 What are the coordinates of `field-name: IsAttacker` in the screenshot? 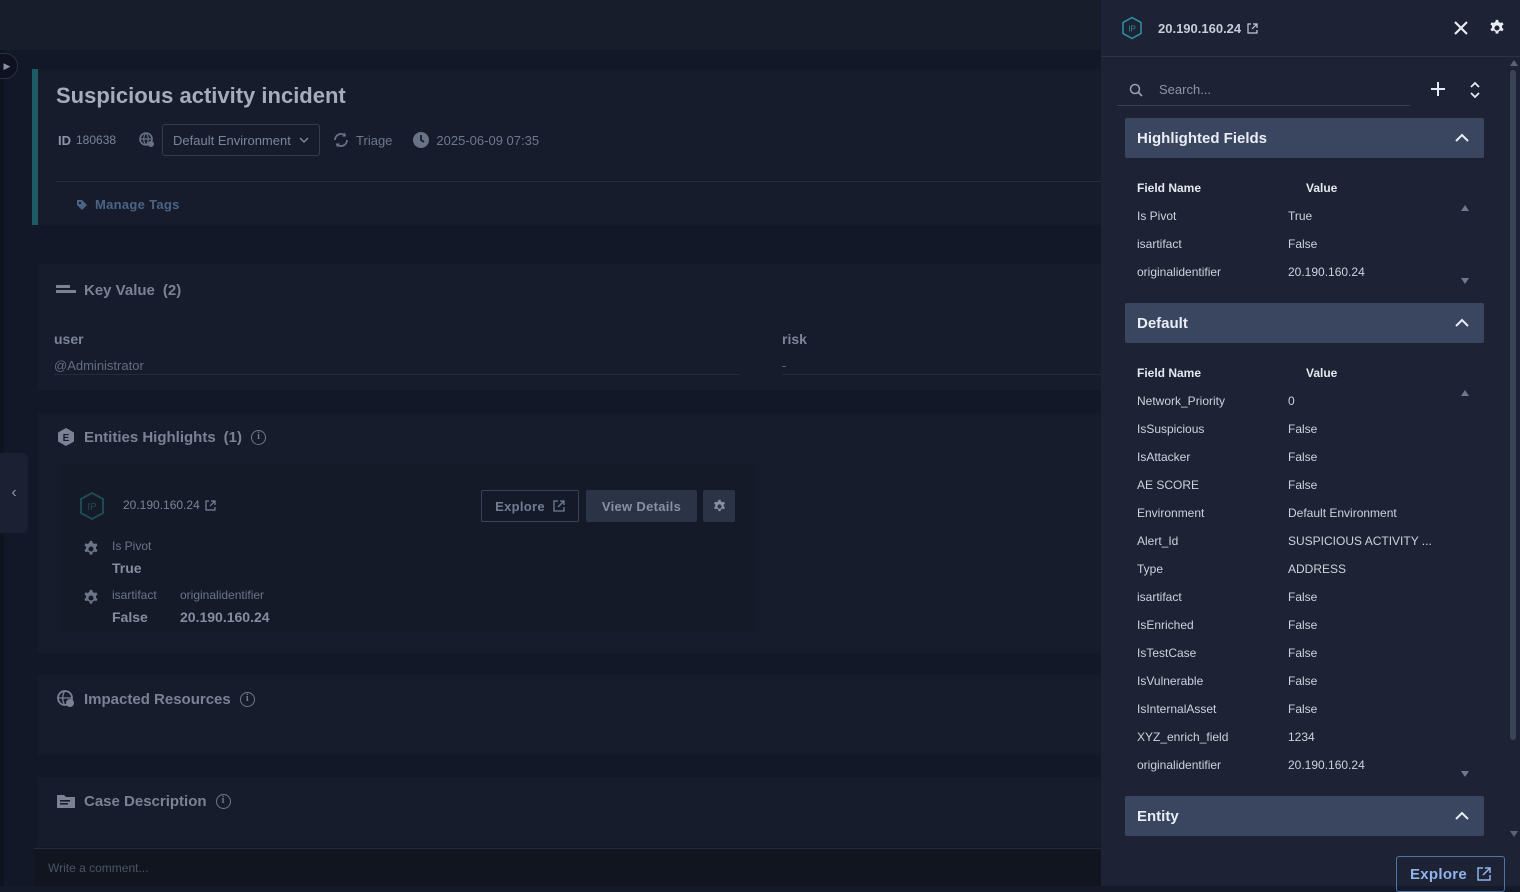 It's located at (1164, 457).